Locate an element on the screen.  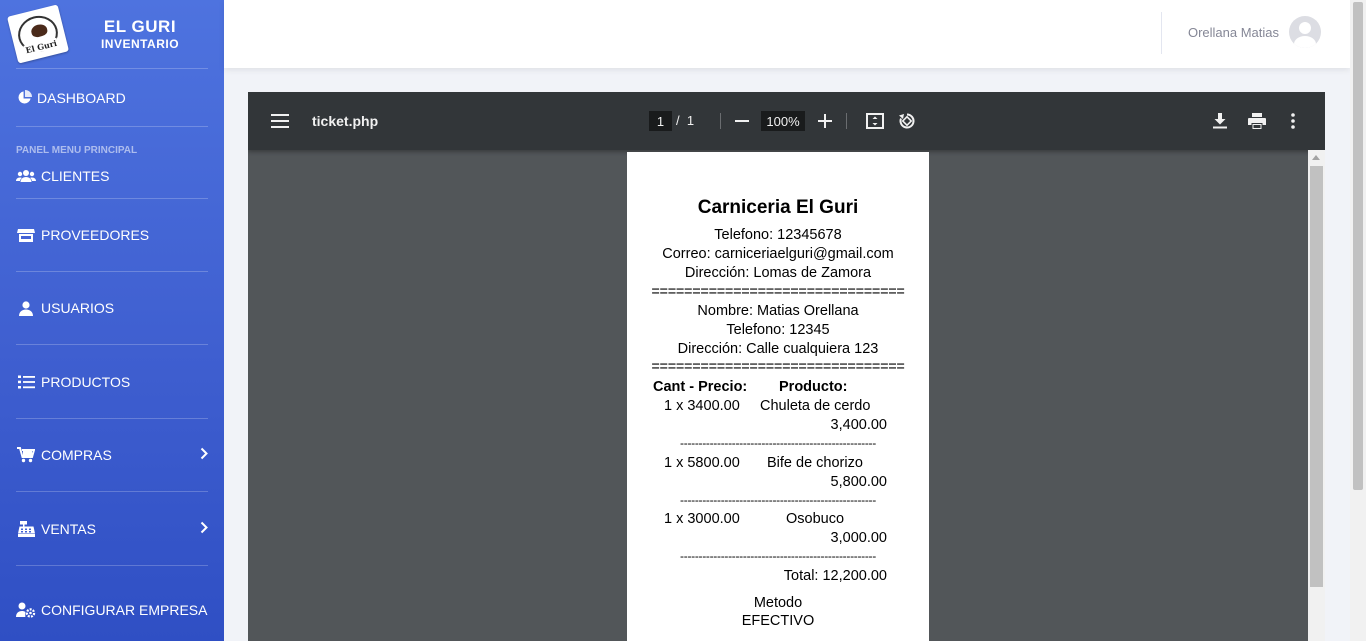
sidebar-item-label: COMPRAS is located at coordinates (76, 455).